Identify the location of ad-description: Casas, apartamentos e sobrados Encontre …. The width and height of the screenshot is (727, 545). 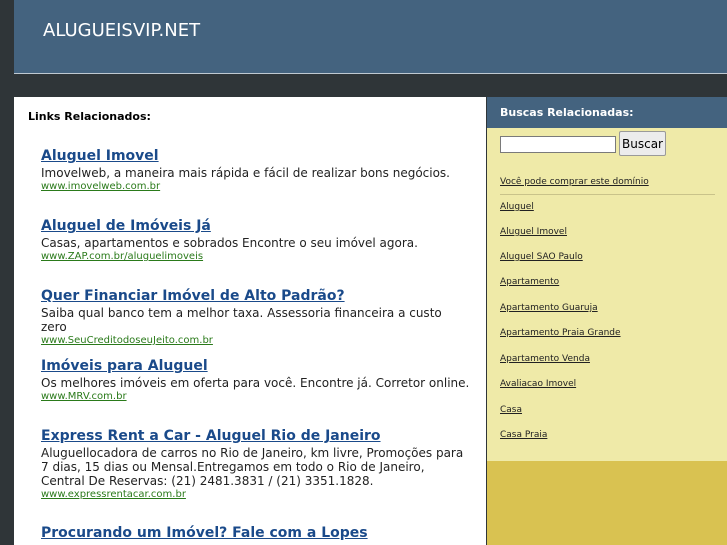
(229, 243).